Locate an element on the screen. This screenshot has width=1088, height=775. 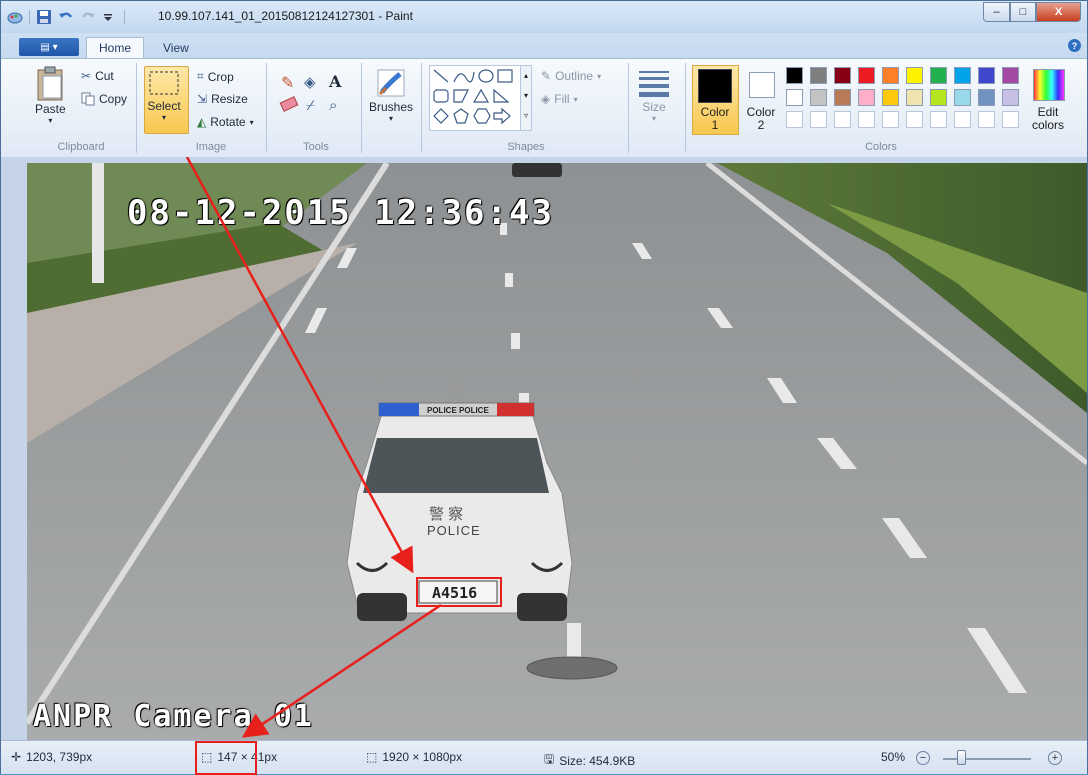
shapes-group-label: Shapes is located at coordinates (526, 147).